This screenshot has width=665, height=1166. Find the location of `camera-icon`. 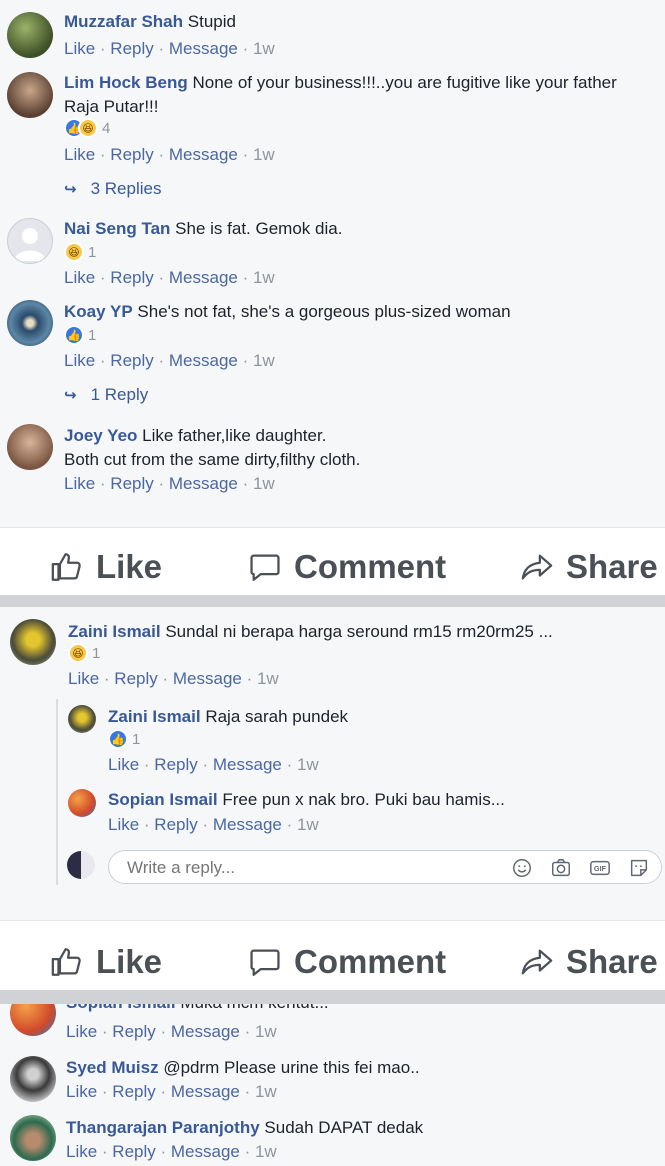

camera-icon is located at coordinates (561, 868).